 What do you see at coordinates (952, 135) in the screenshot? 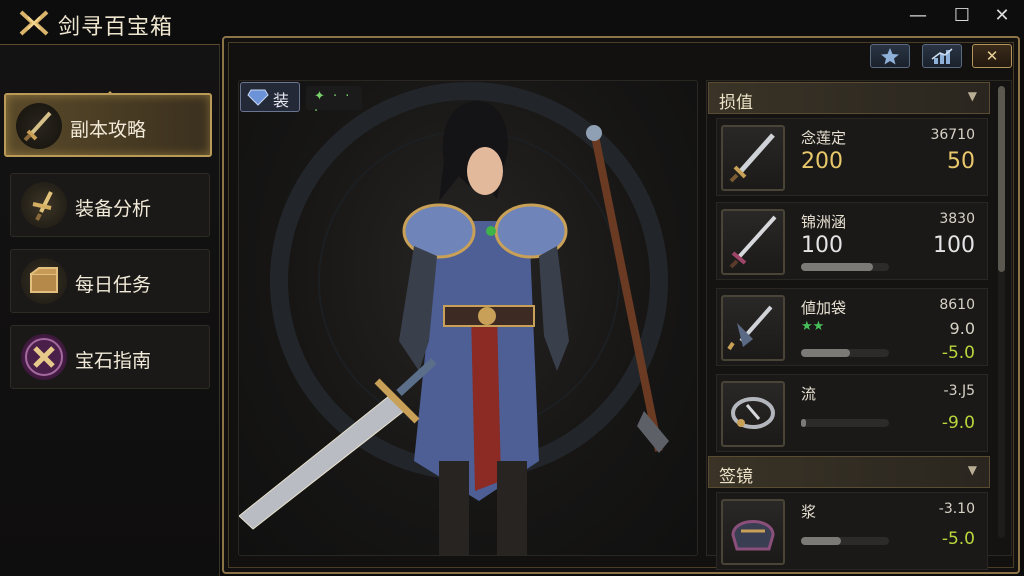
I see `item-sub-value: 36710` at bounding box center [952, 135].